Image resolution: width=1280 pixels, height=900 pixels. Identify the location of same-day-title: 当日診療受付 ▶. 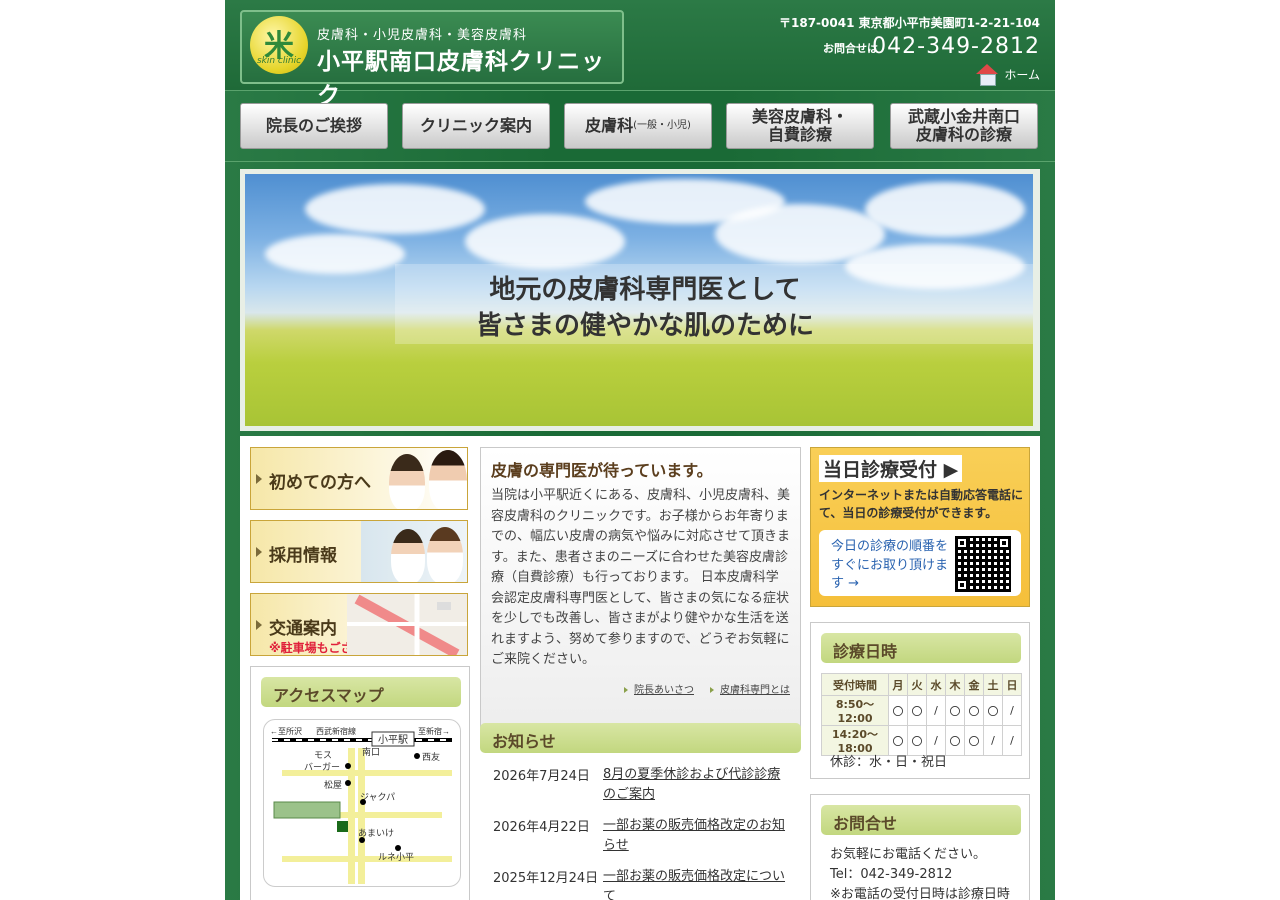
(891, 468).